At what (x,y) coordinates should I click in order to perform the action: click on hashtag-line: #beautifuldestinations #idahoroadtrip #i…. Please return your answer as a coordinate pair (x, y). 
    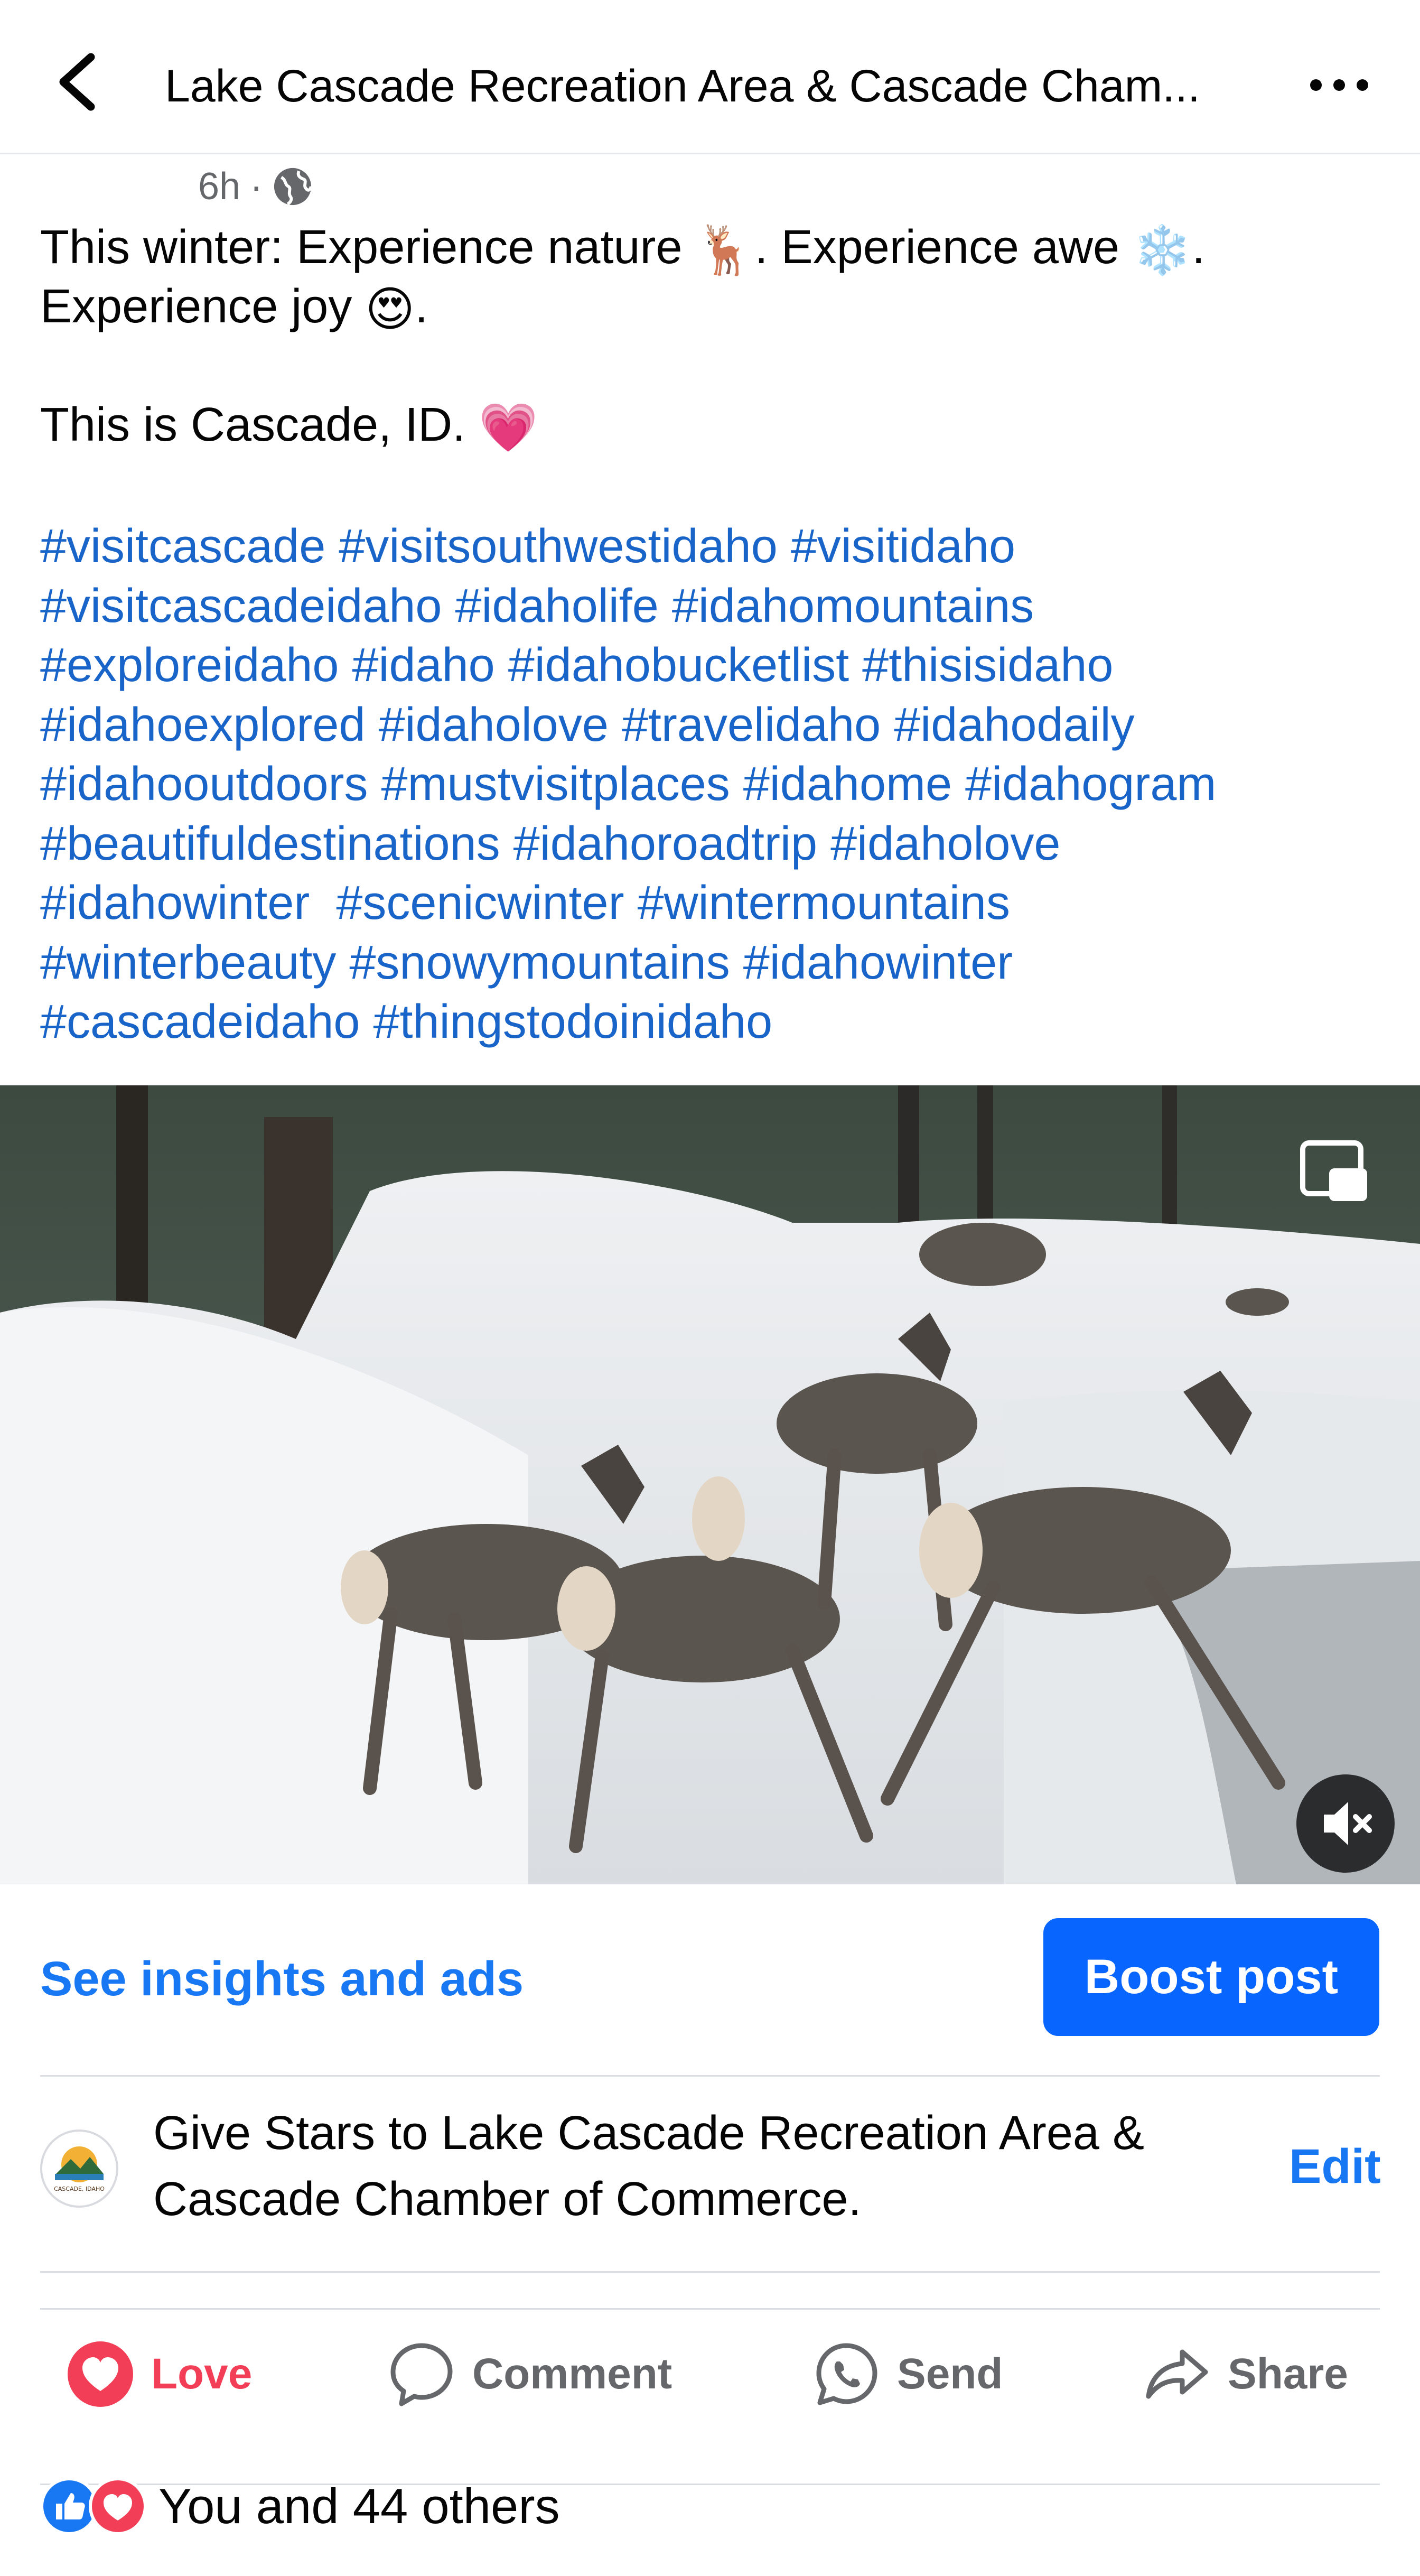
    Looking at the image, I should click on (716, 844).